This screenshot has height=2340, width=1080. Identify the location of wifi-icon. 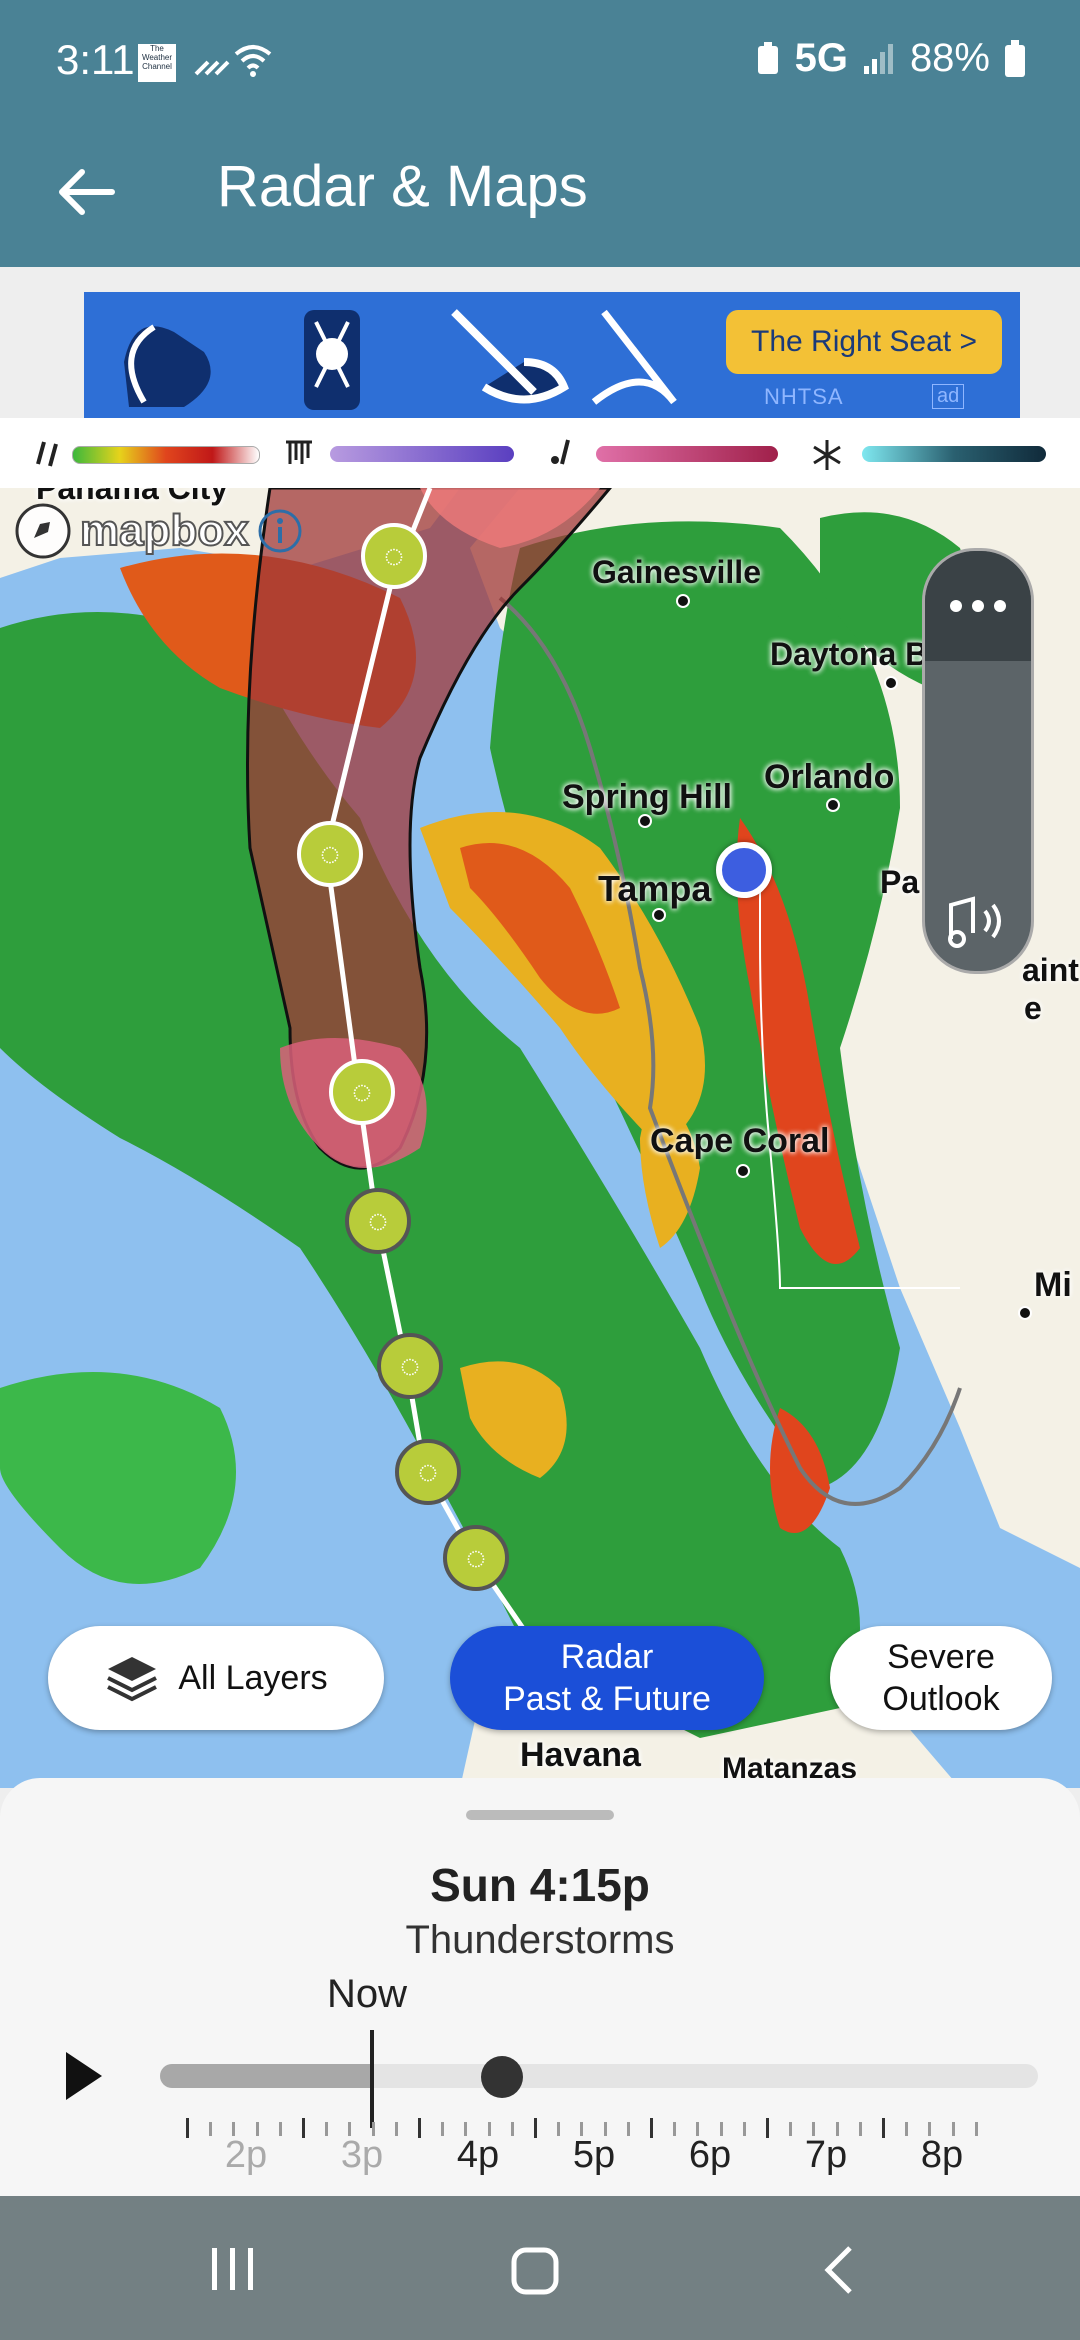
(253, 61).